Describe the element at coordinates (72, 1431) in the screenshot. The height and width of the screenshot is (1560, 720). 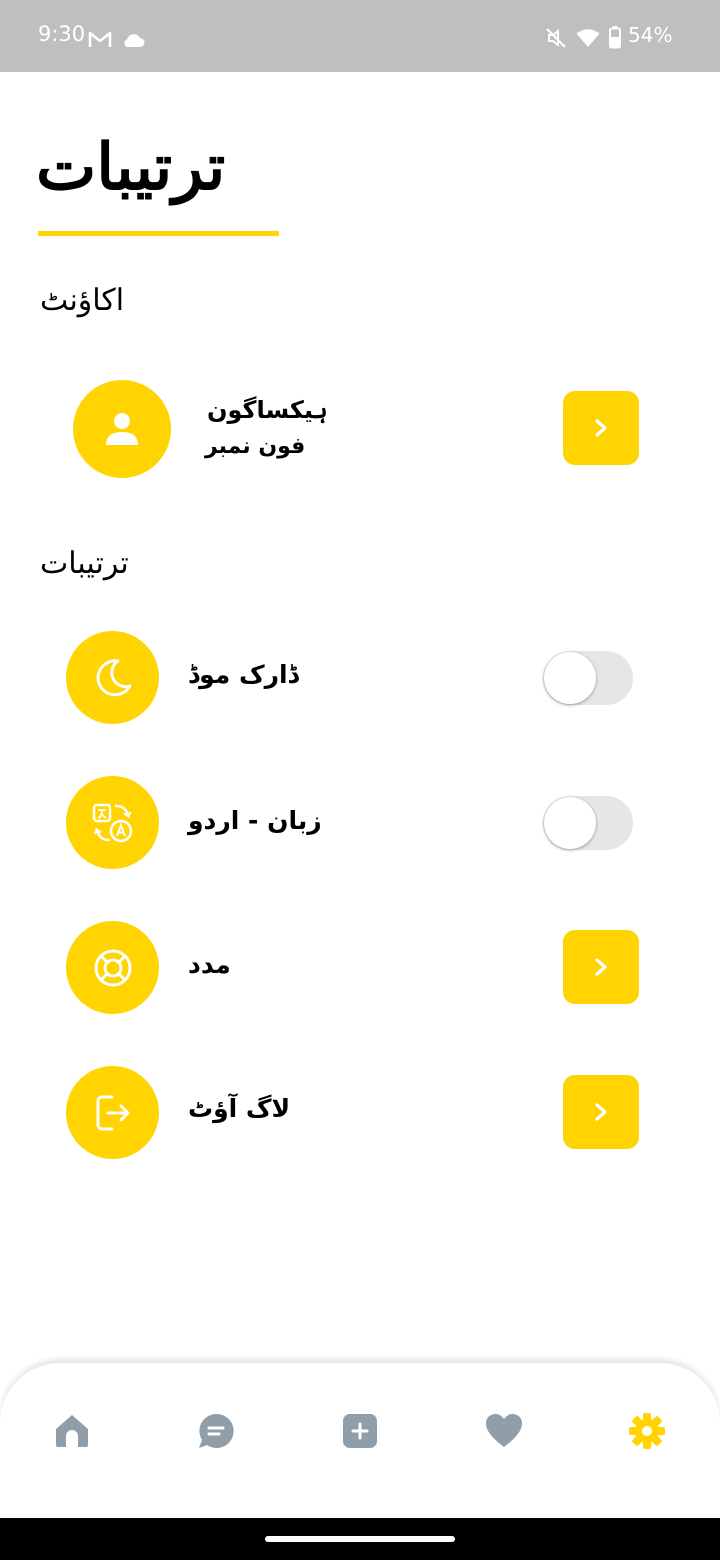
I see `home-icon` at that location.